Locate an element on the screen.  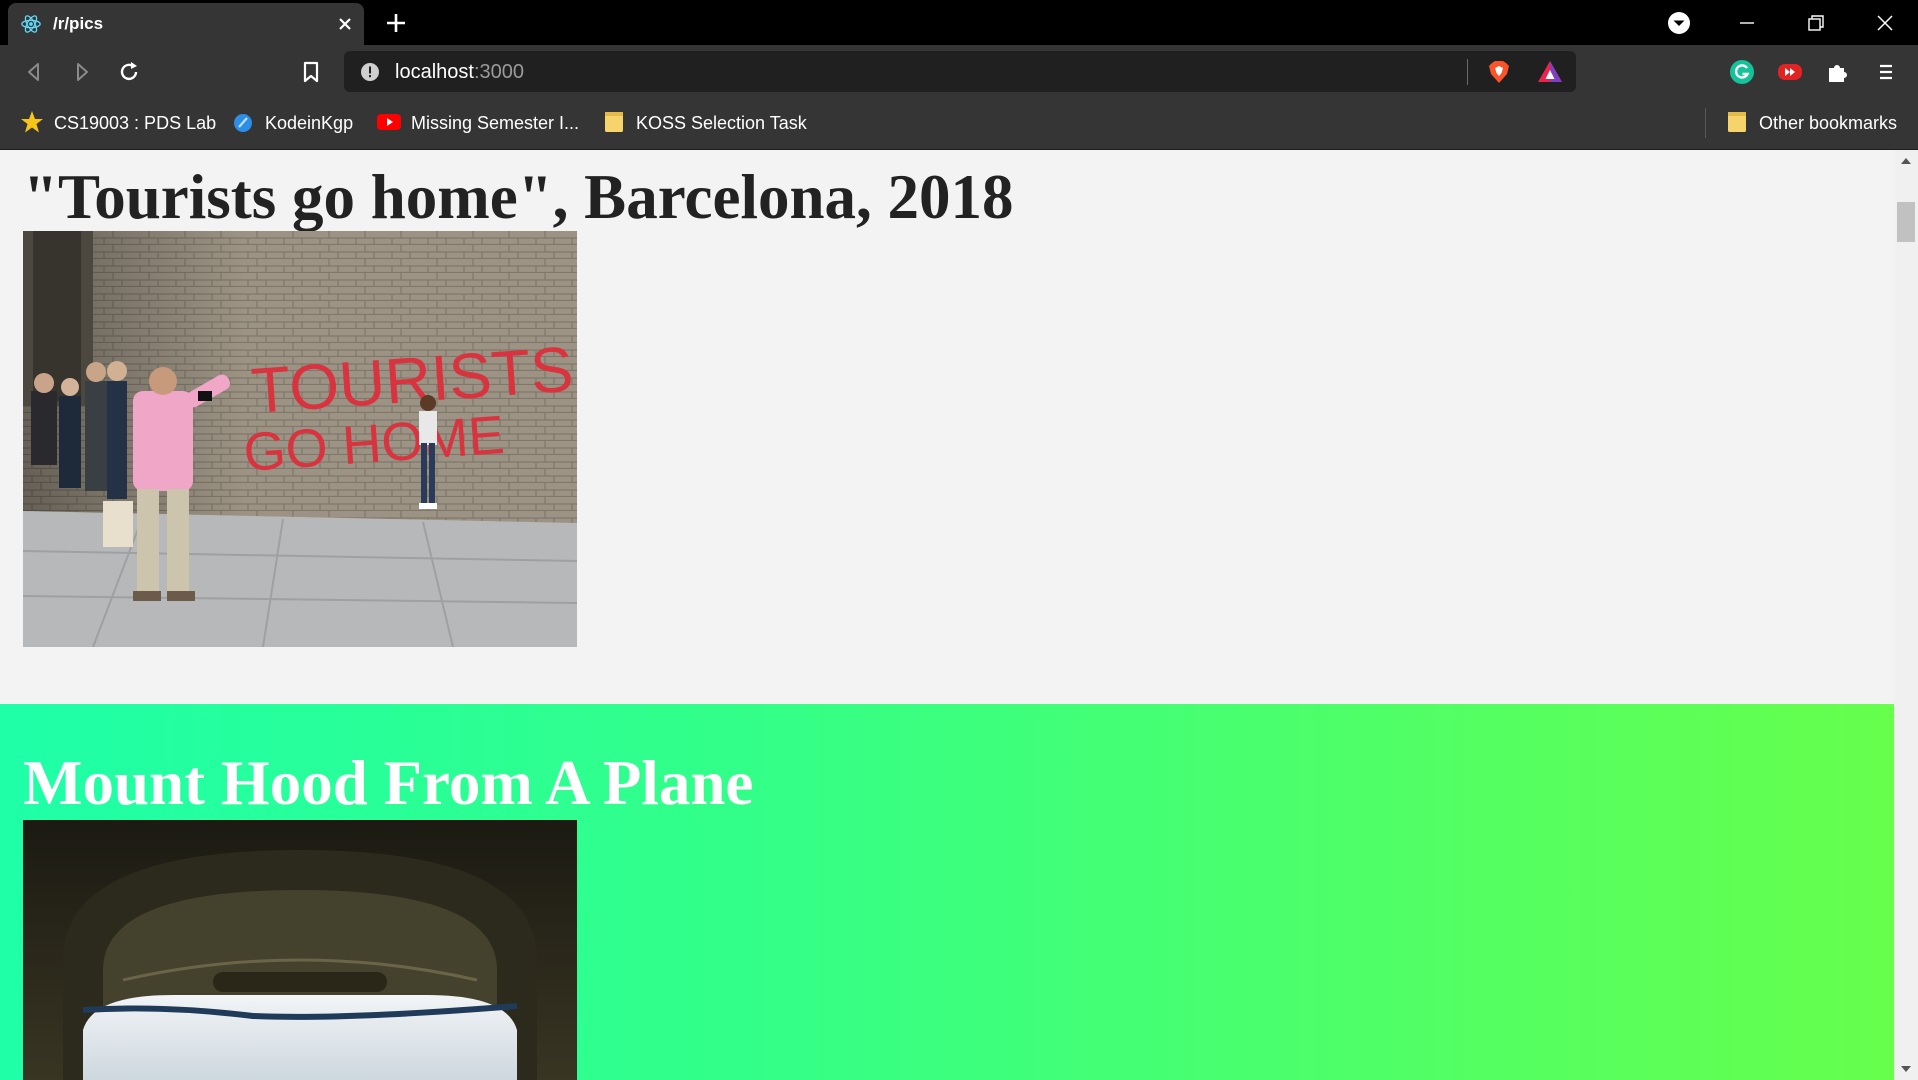
post-image: TOURISTS GO HOME is located at coordinates (300, 439).